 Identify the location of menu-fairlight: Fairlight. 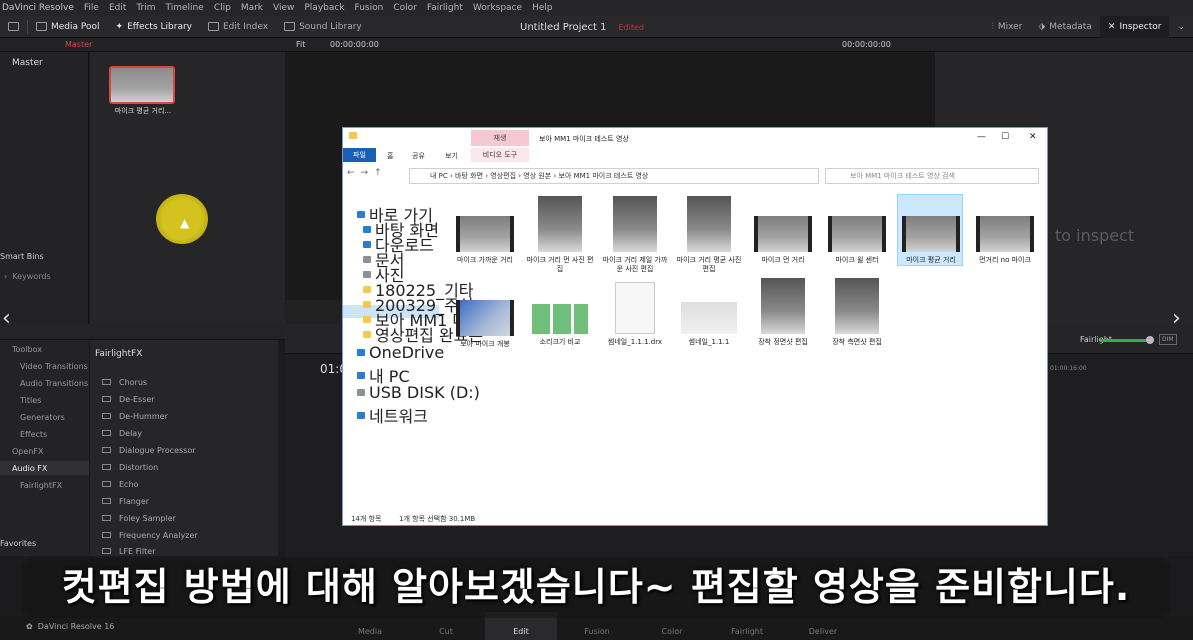
(445, 8).